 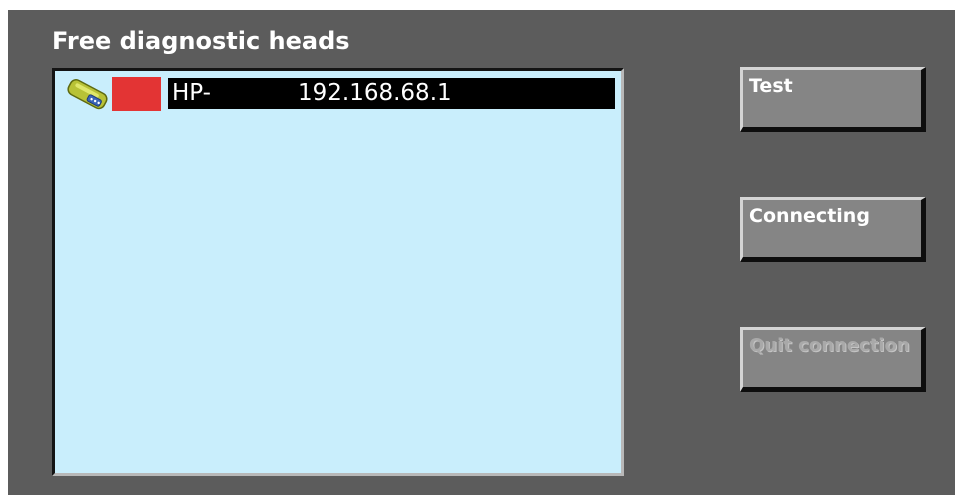 I want to click on head-name: HP-, so click(x=191, y=93).